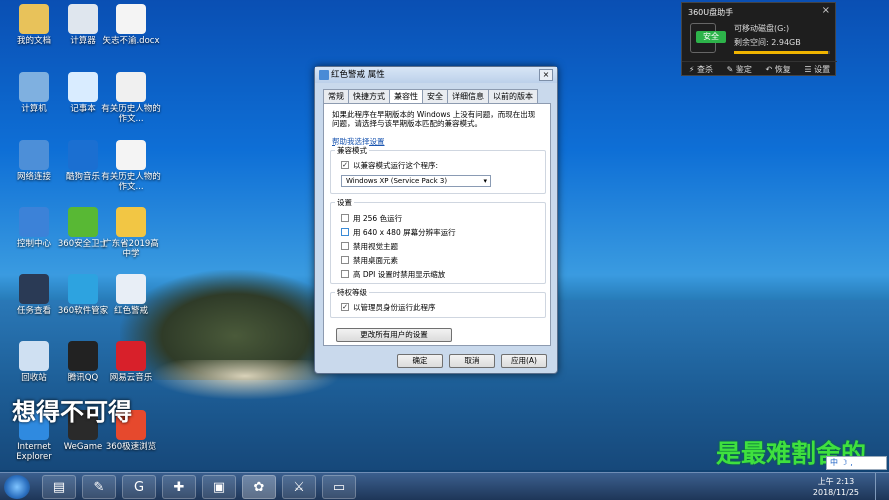 Image resolution: width=889 pixels, height=500 pixels. What do you see at coordinates (435, 96) in the screenshot?
I see `tab-security: 安全` at bounding box center [435, 96].